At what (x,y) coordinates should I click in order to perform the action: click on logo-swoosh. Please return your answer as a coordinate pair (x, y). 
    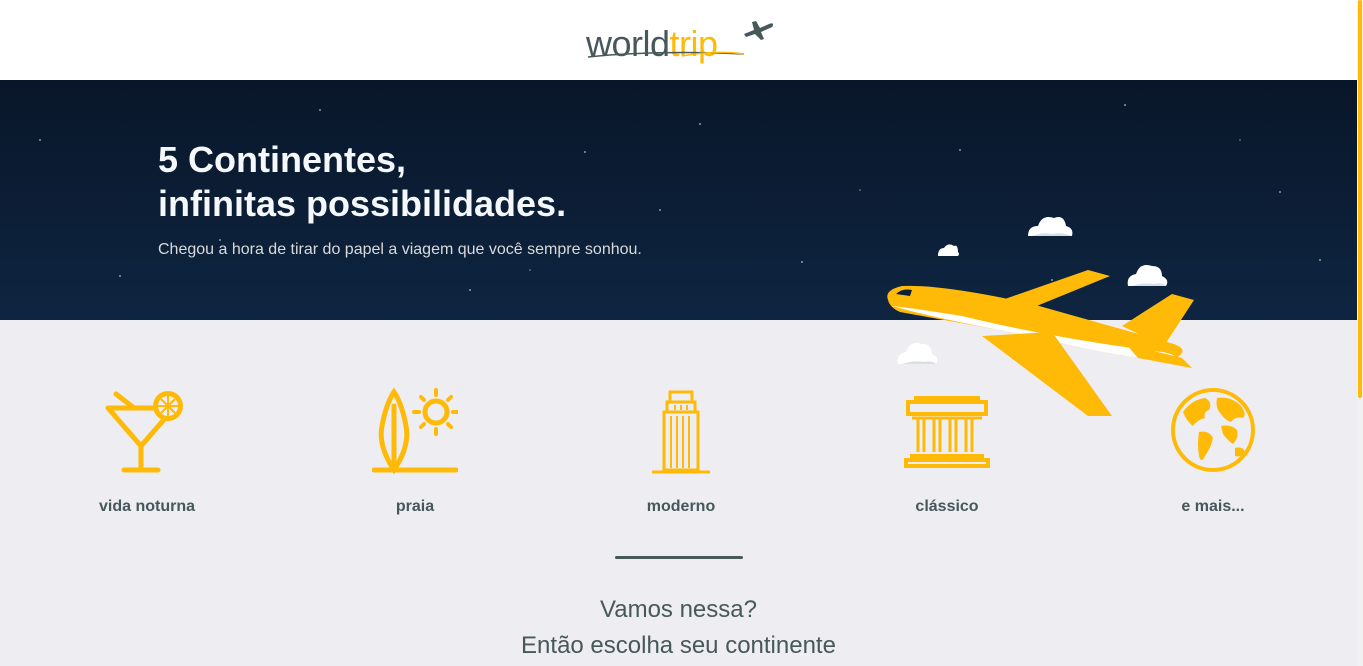
    Looking at the image, I should click on (666, 54).